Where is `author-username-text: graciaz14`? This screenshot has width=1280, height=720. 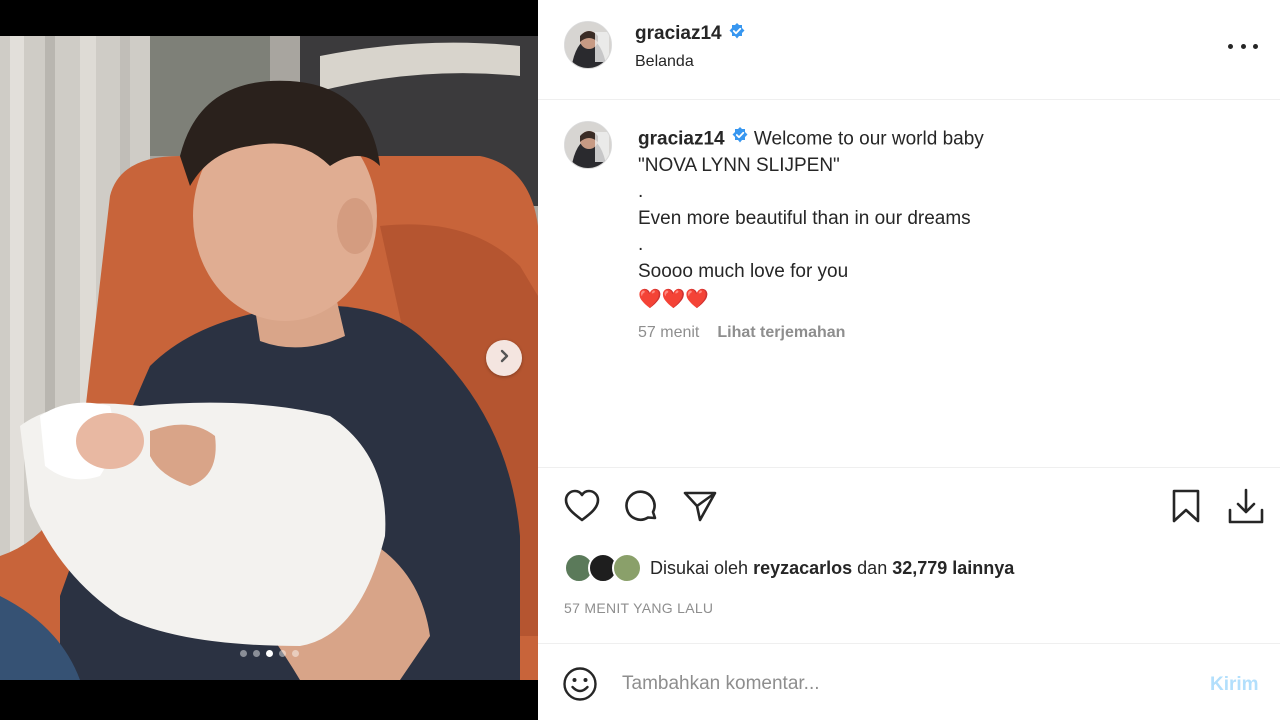
author-username-text: graciaz14 is located at coordinates (678, 33).